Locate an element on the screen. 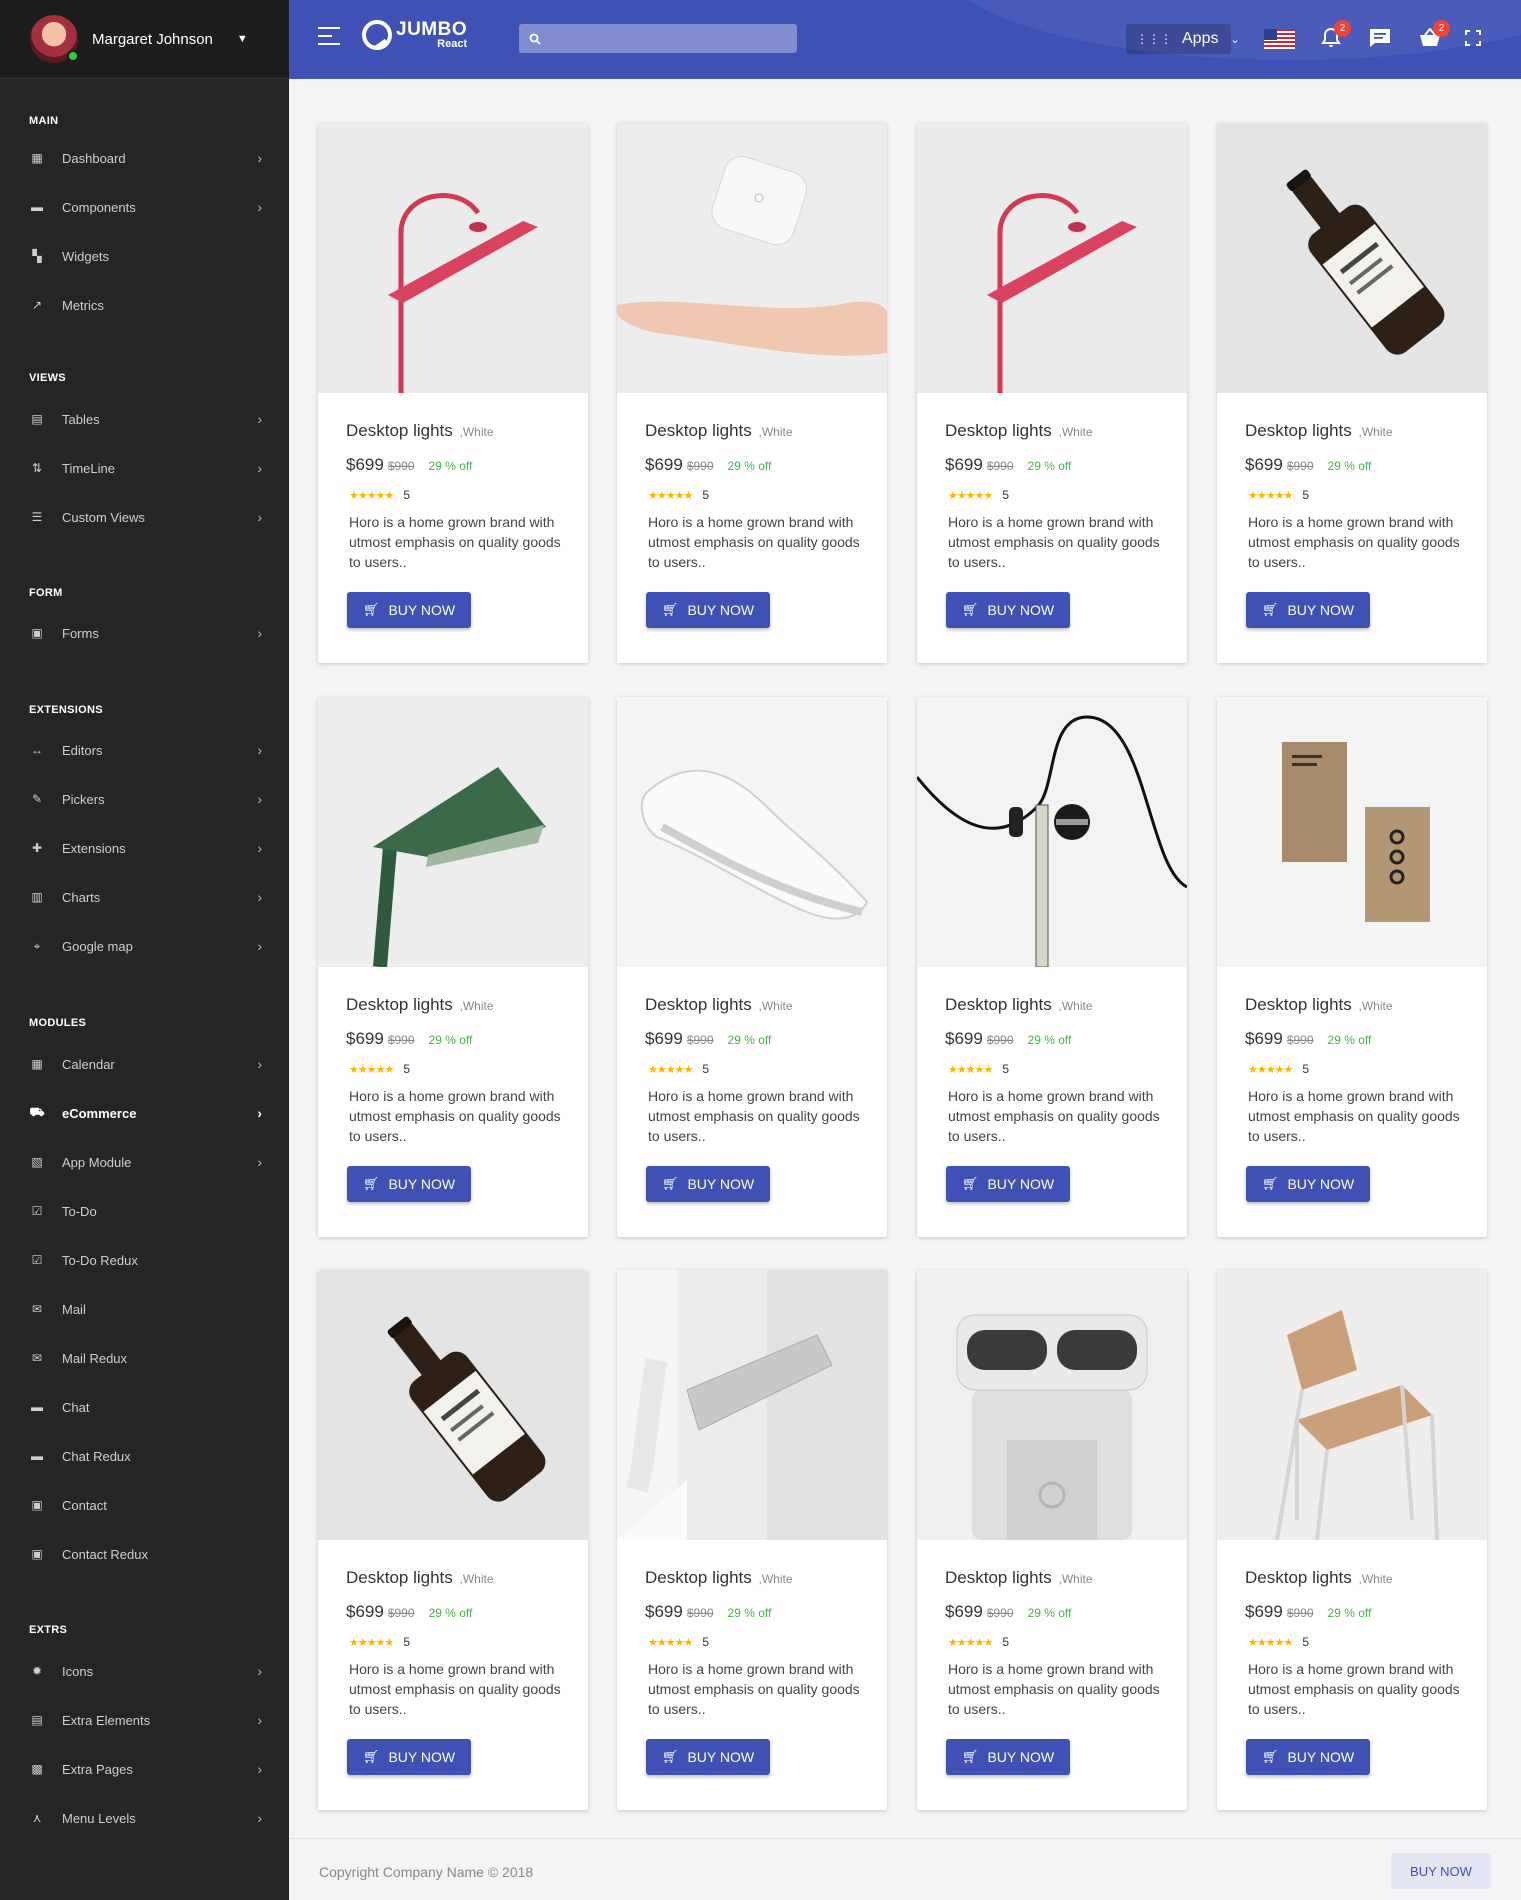 The height and width of the screenshot is (1900, 1521). footer-buy-now-button: BUY NOW is located at coordinates (1441, 1871).